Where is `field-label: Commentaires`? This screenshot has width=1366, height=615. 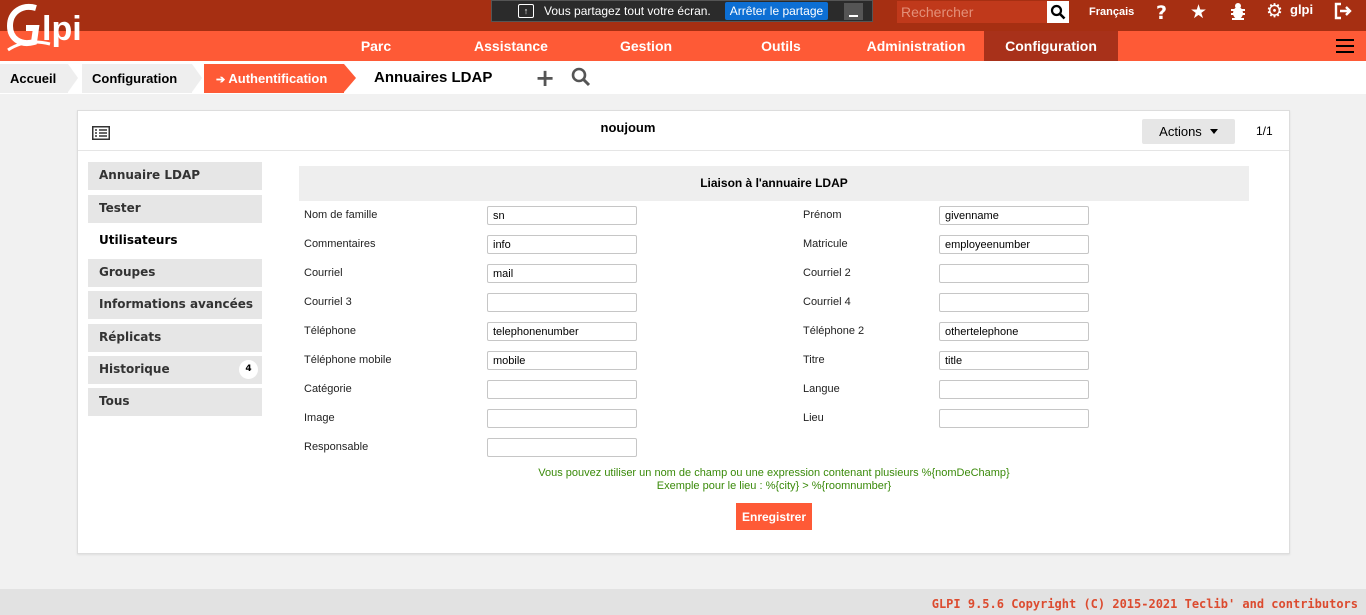 field-label: Commentaires is located at coordinates (340, 244).